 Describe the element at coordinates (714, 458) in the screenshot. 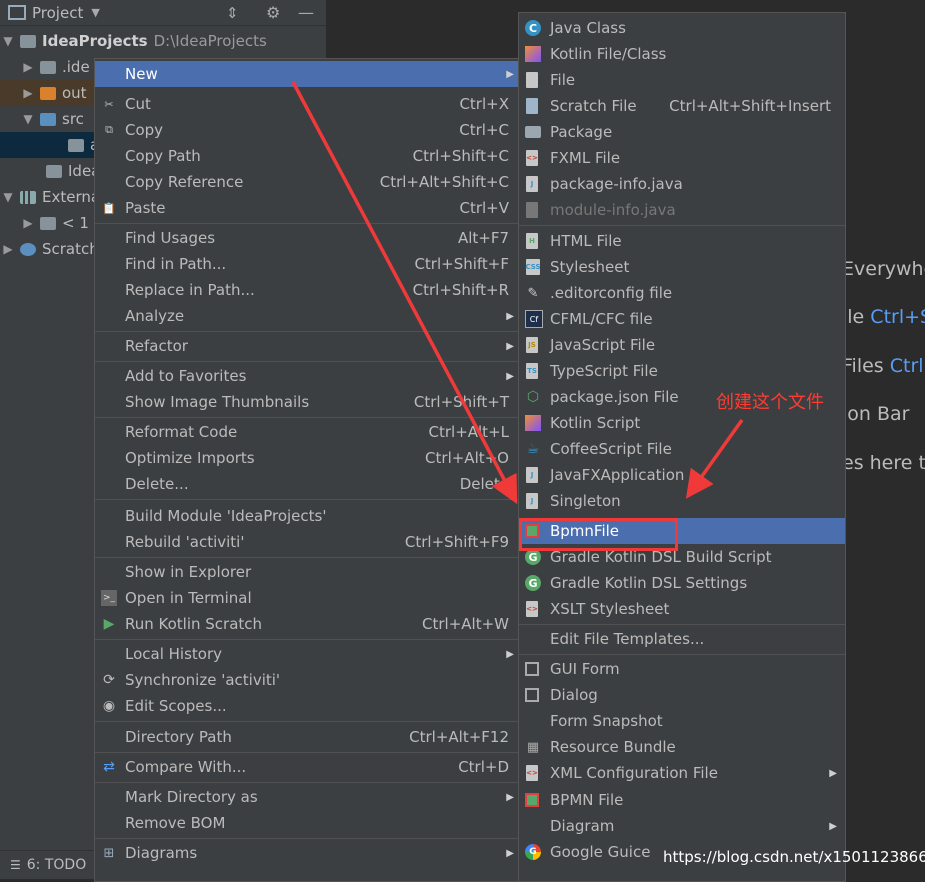

I see `arrow-from-annotation-to-bpmnfile` at that location.